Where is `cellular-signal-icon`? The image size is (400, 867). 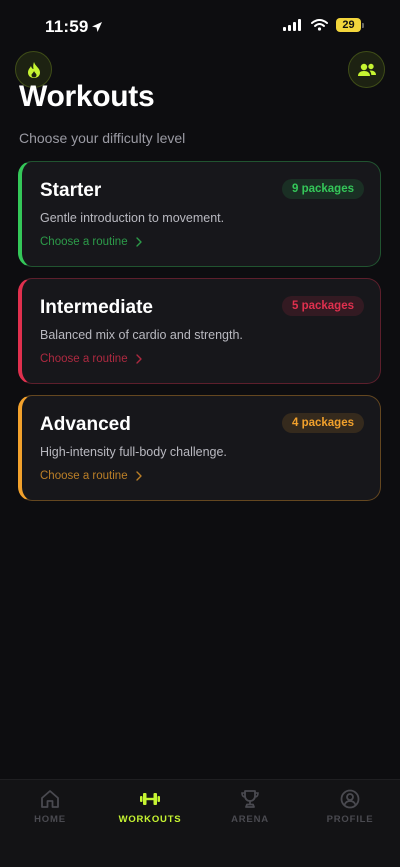
cellular-signal-icon is located at coordinates (292, 25).